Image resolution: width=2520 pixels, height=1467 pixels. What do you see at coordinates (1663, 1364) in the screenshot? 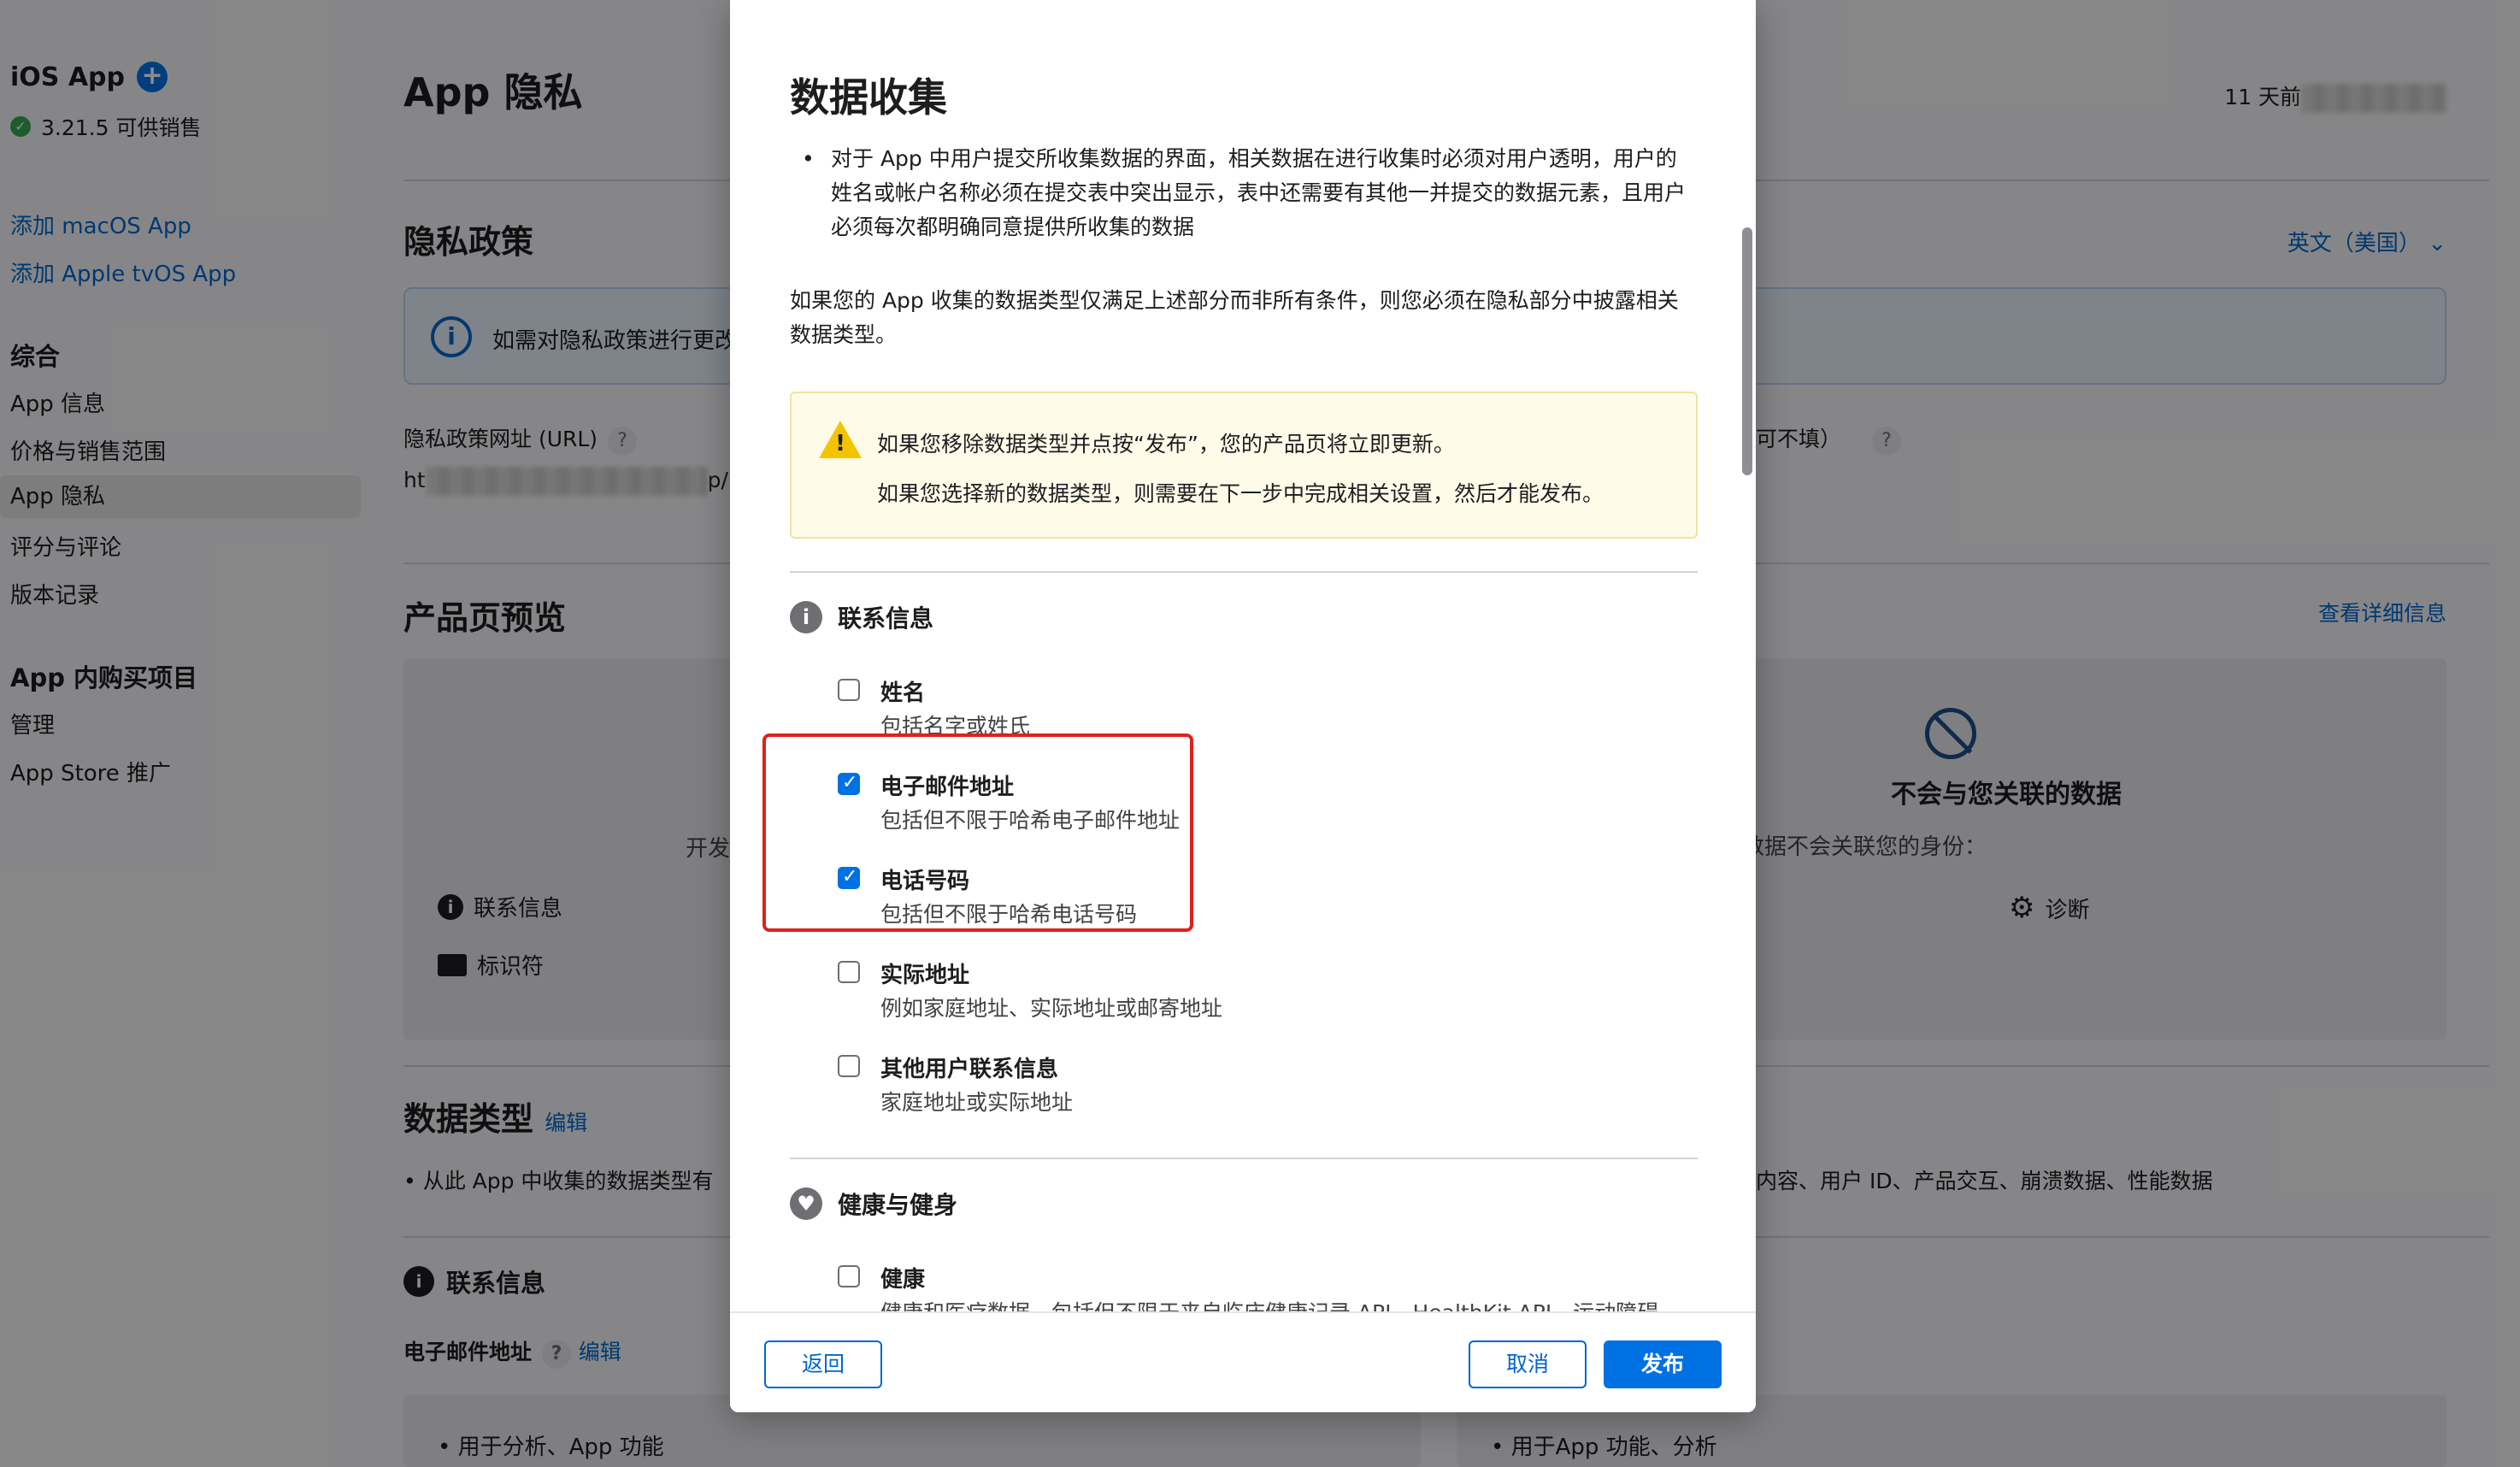
I see `publish-button: 发布` at bounding box center [1663, 1364].